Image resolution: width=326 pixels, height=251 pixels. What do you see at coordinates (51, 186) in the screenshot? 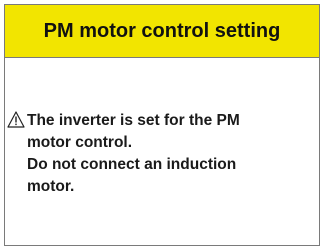
I see `warning-line-4: motor.` at bounding box center [51, 186].